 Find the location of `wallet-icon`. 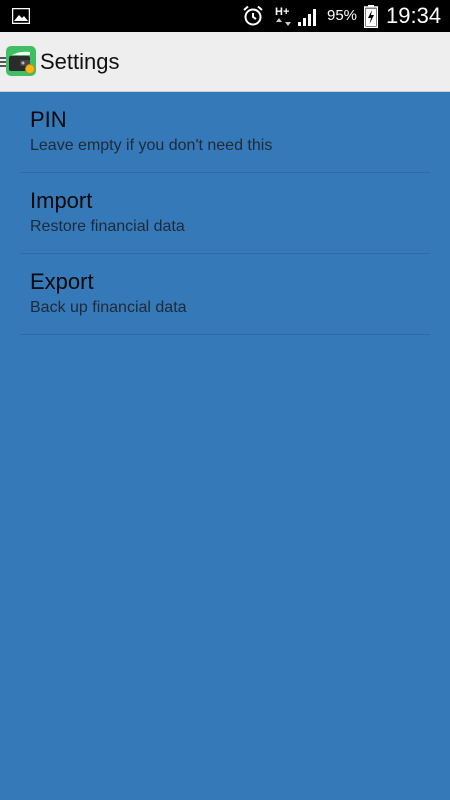

wallet-icon is located at coordinates (21, 61).